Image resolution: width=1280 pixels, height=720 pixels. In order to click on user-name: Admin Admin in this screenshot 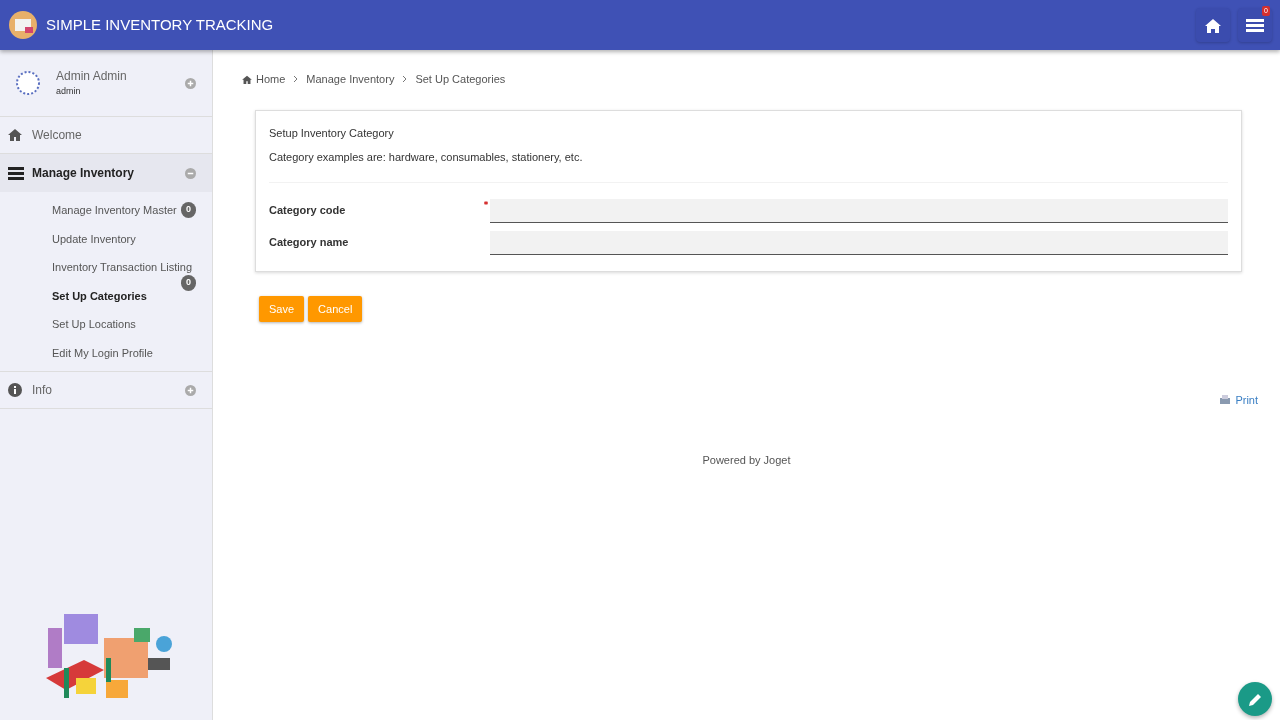, I will do `click(91, 77)`.